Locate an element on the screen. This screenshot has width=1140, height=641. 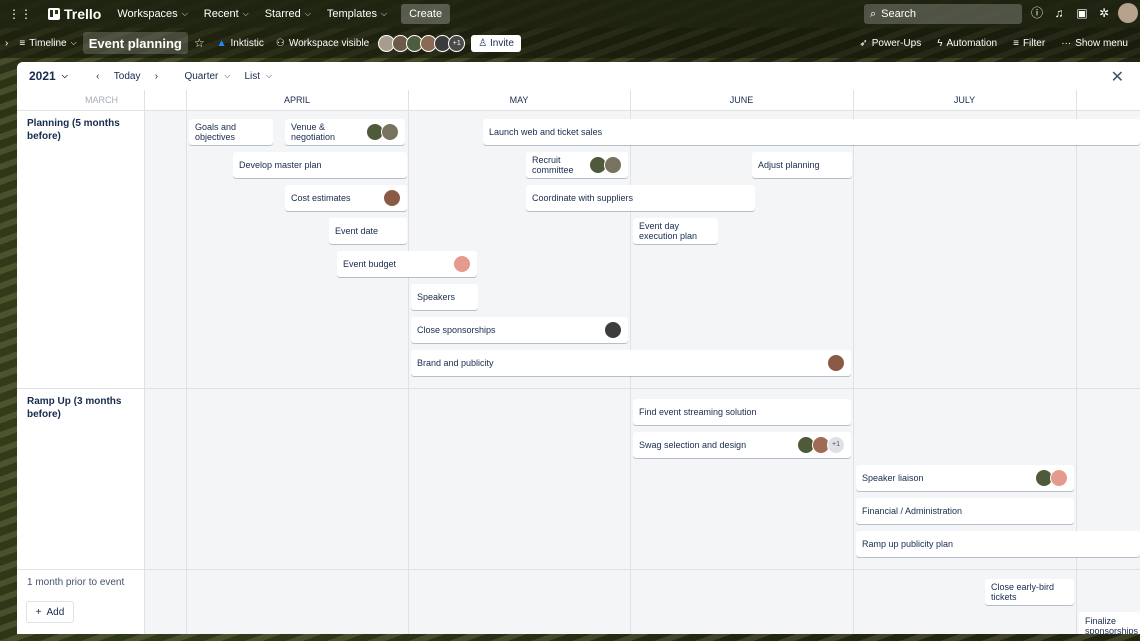
month-label: JUNE is located at coordinates (741, 100).